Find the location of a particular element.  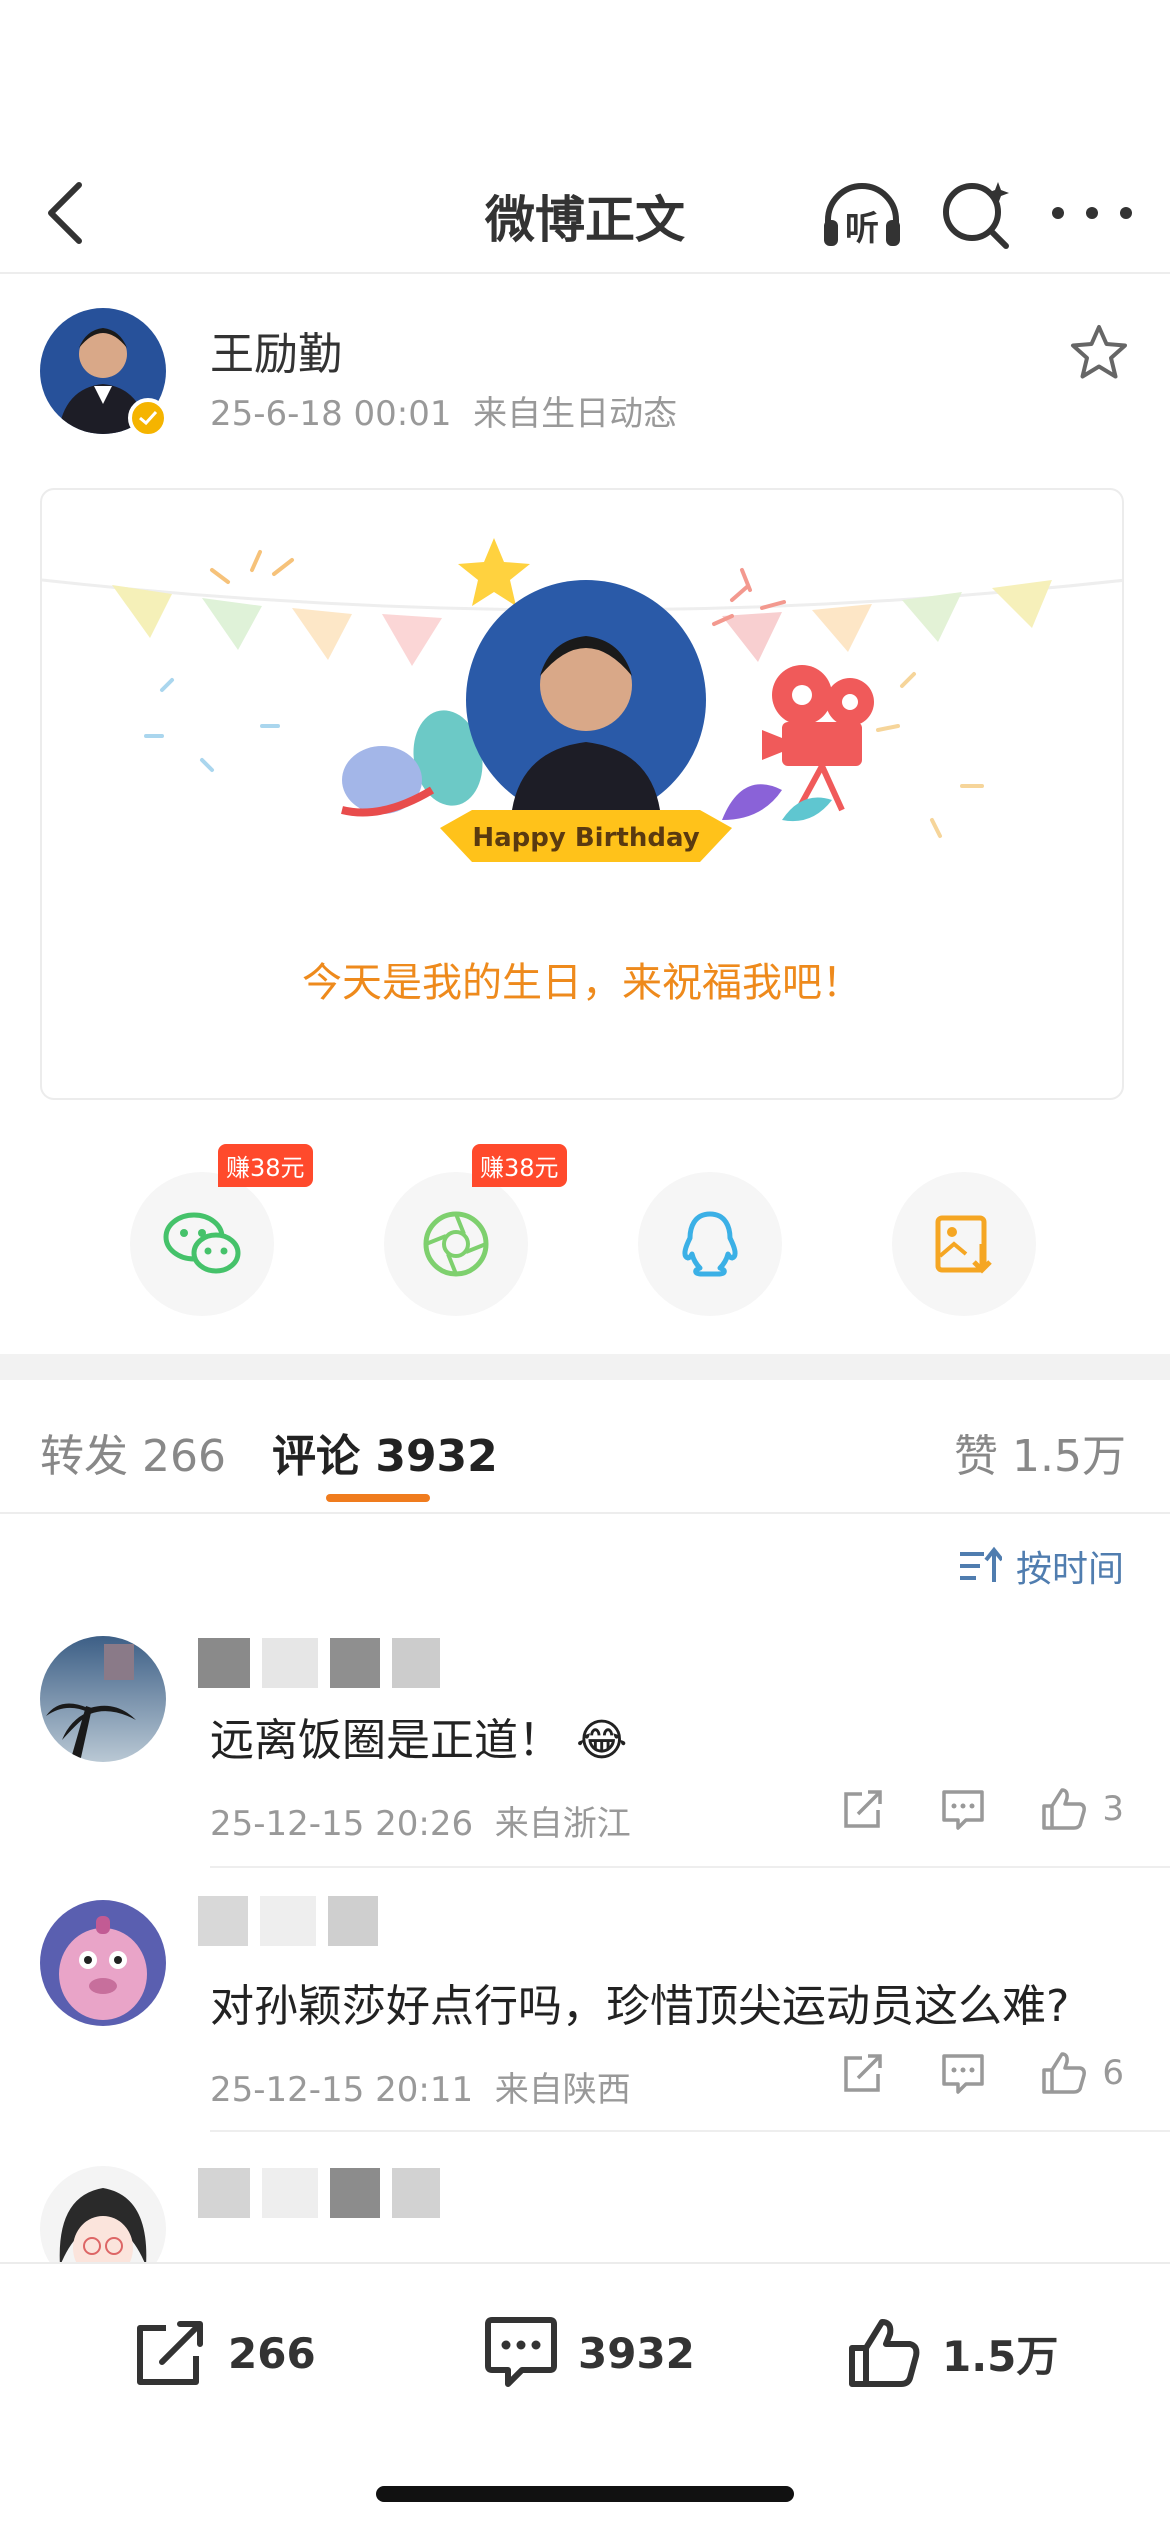

moments-icon is located at coordinates (456, 1244).